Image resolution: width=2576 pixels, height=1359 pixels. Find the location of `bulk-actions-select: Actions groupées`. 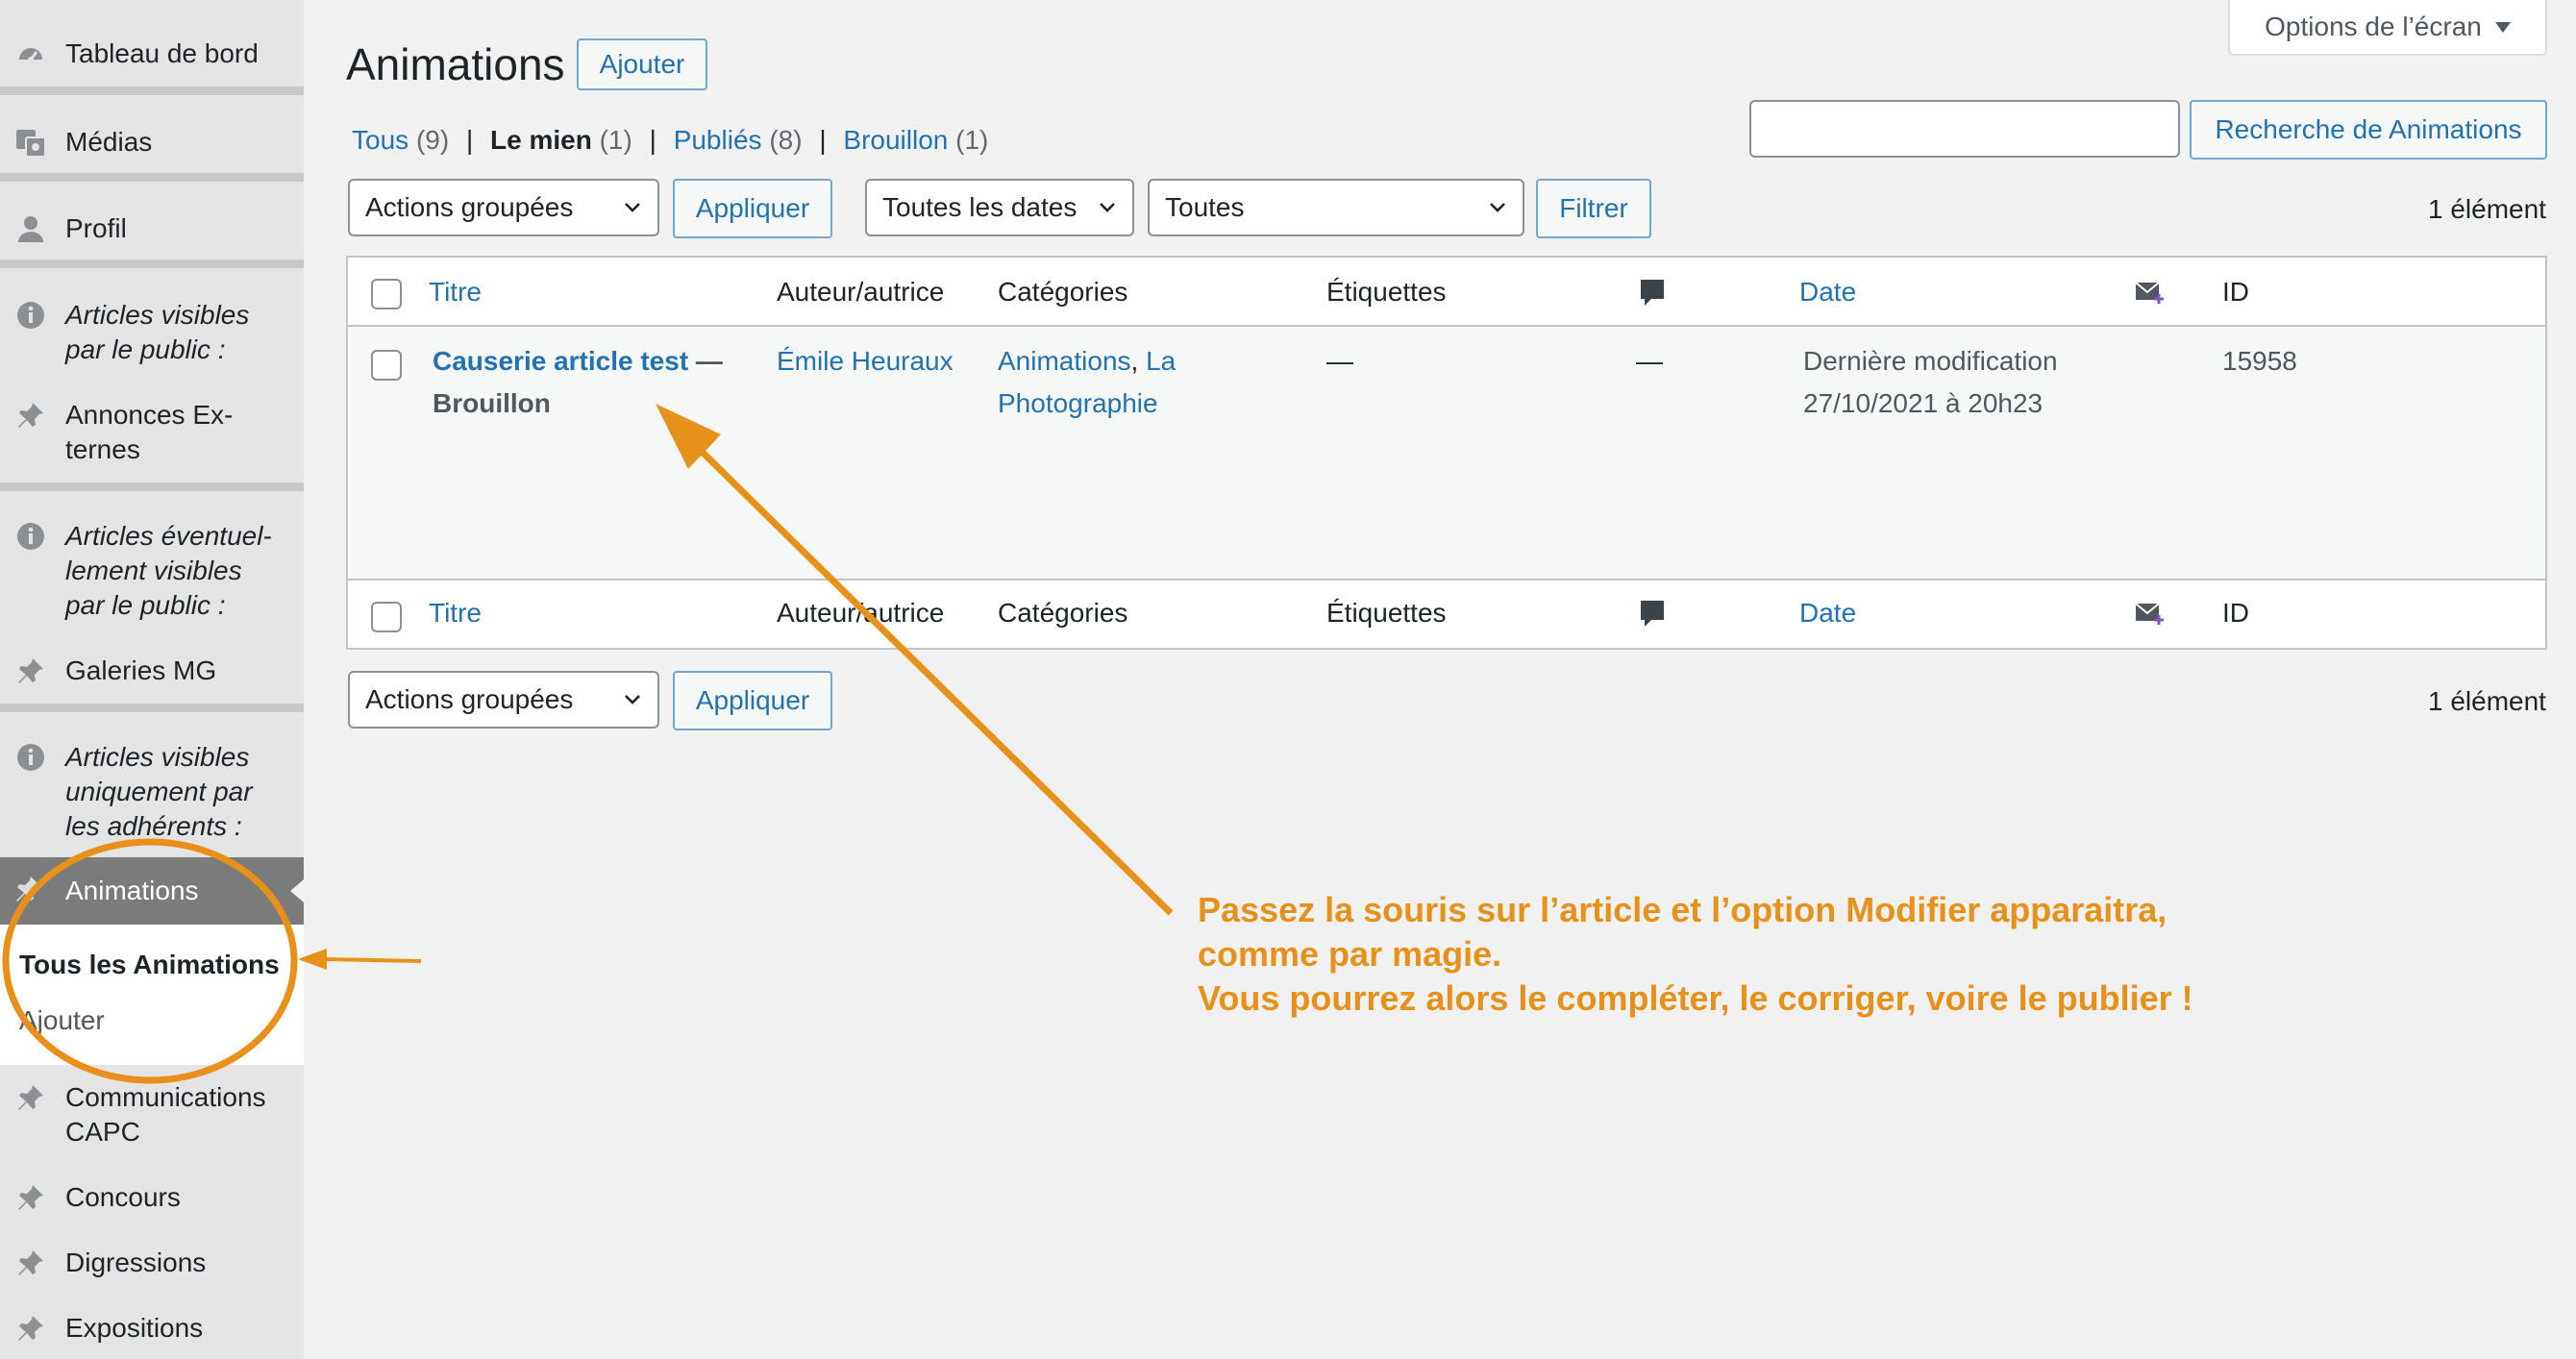

bulk-actions-select: Actions groupées is located at coordinates (504, 207).